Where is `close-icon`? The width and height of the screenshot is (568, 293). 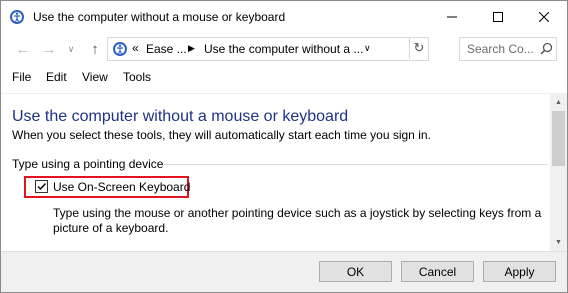 close-icon is located at coordinates (544, 17).